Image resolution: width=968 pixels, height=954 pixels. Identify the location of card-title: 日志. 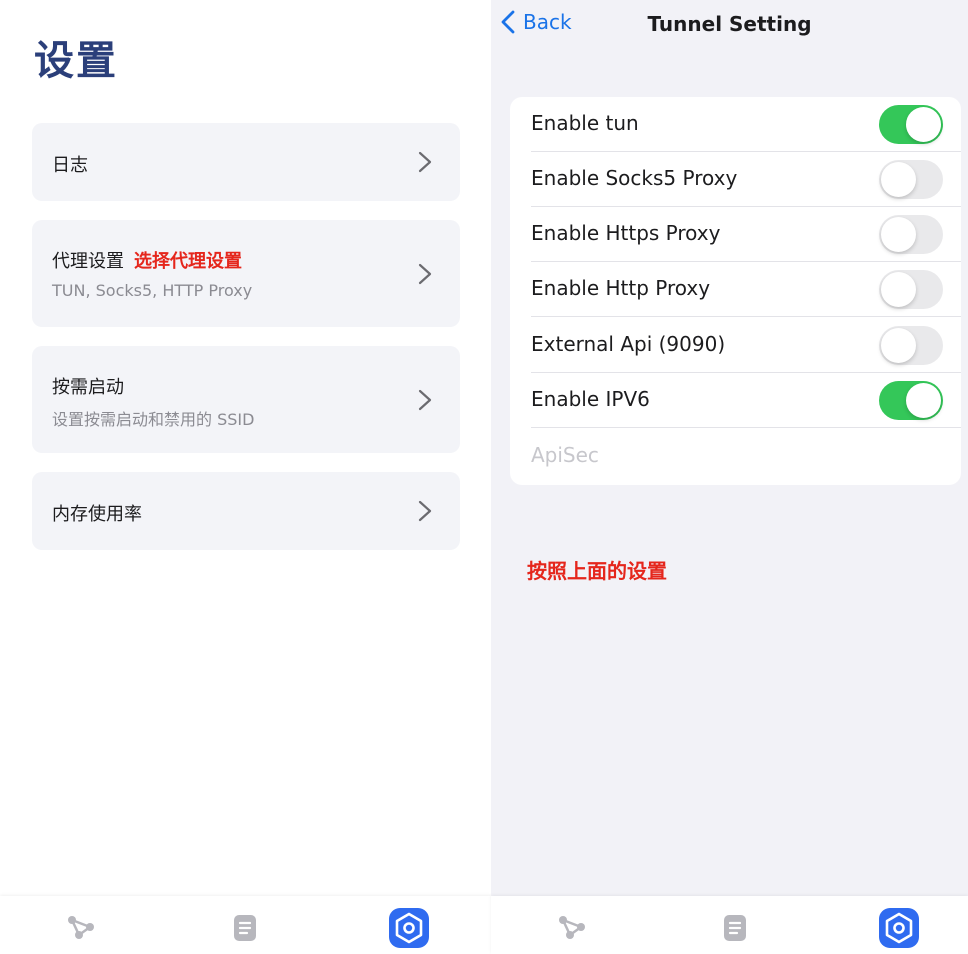
(70, 165).